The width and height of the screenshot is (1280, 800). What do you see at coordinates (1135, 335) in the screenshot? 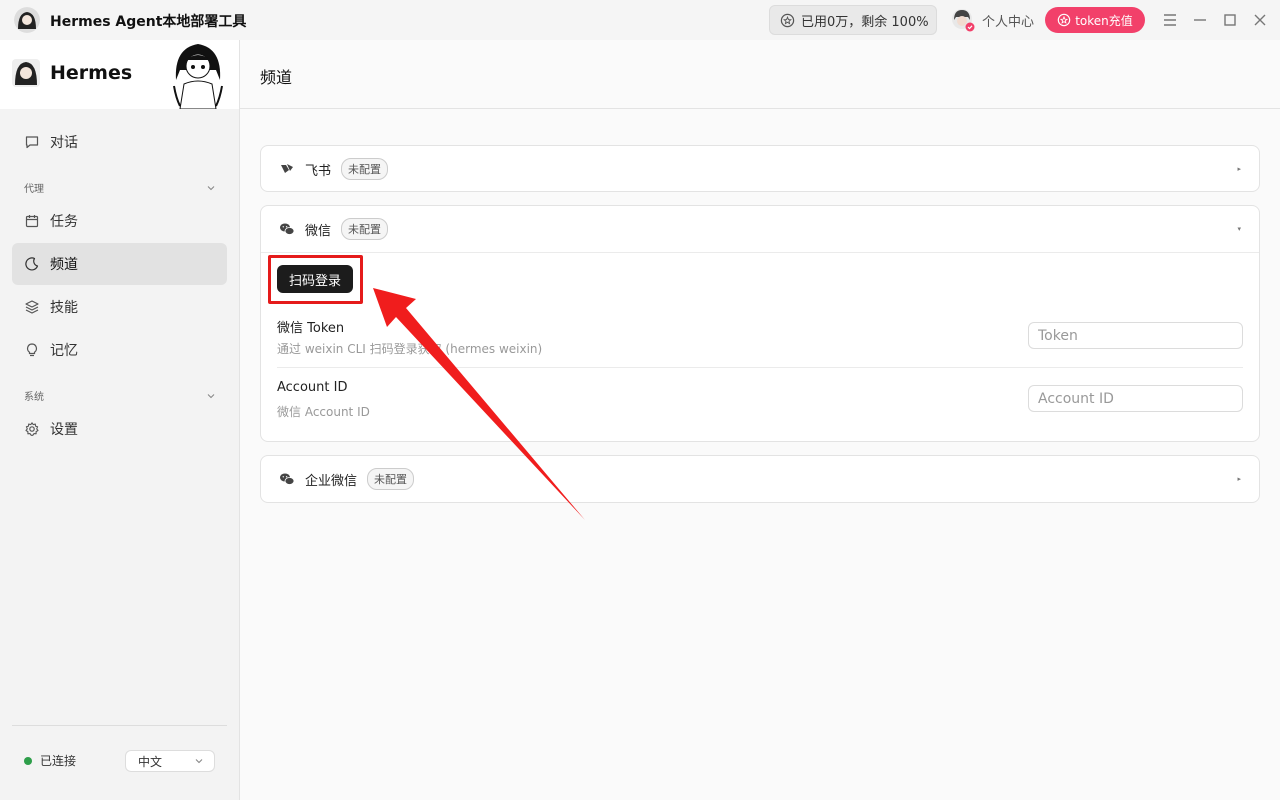
I see `wechat-token-input` at bounding box center [1135, 335].